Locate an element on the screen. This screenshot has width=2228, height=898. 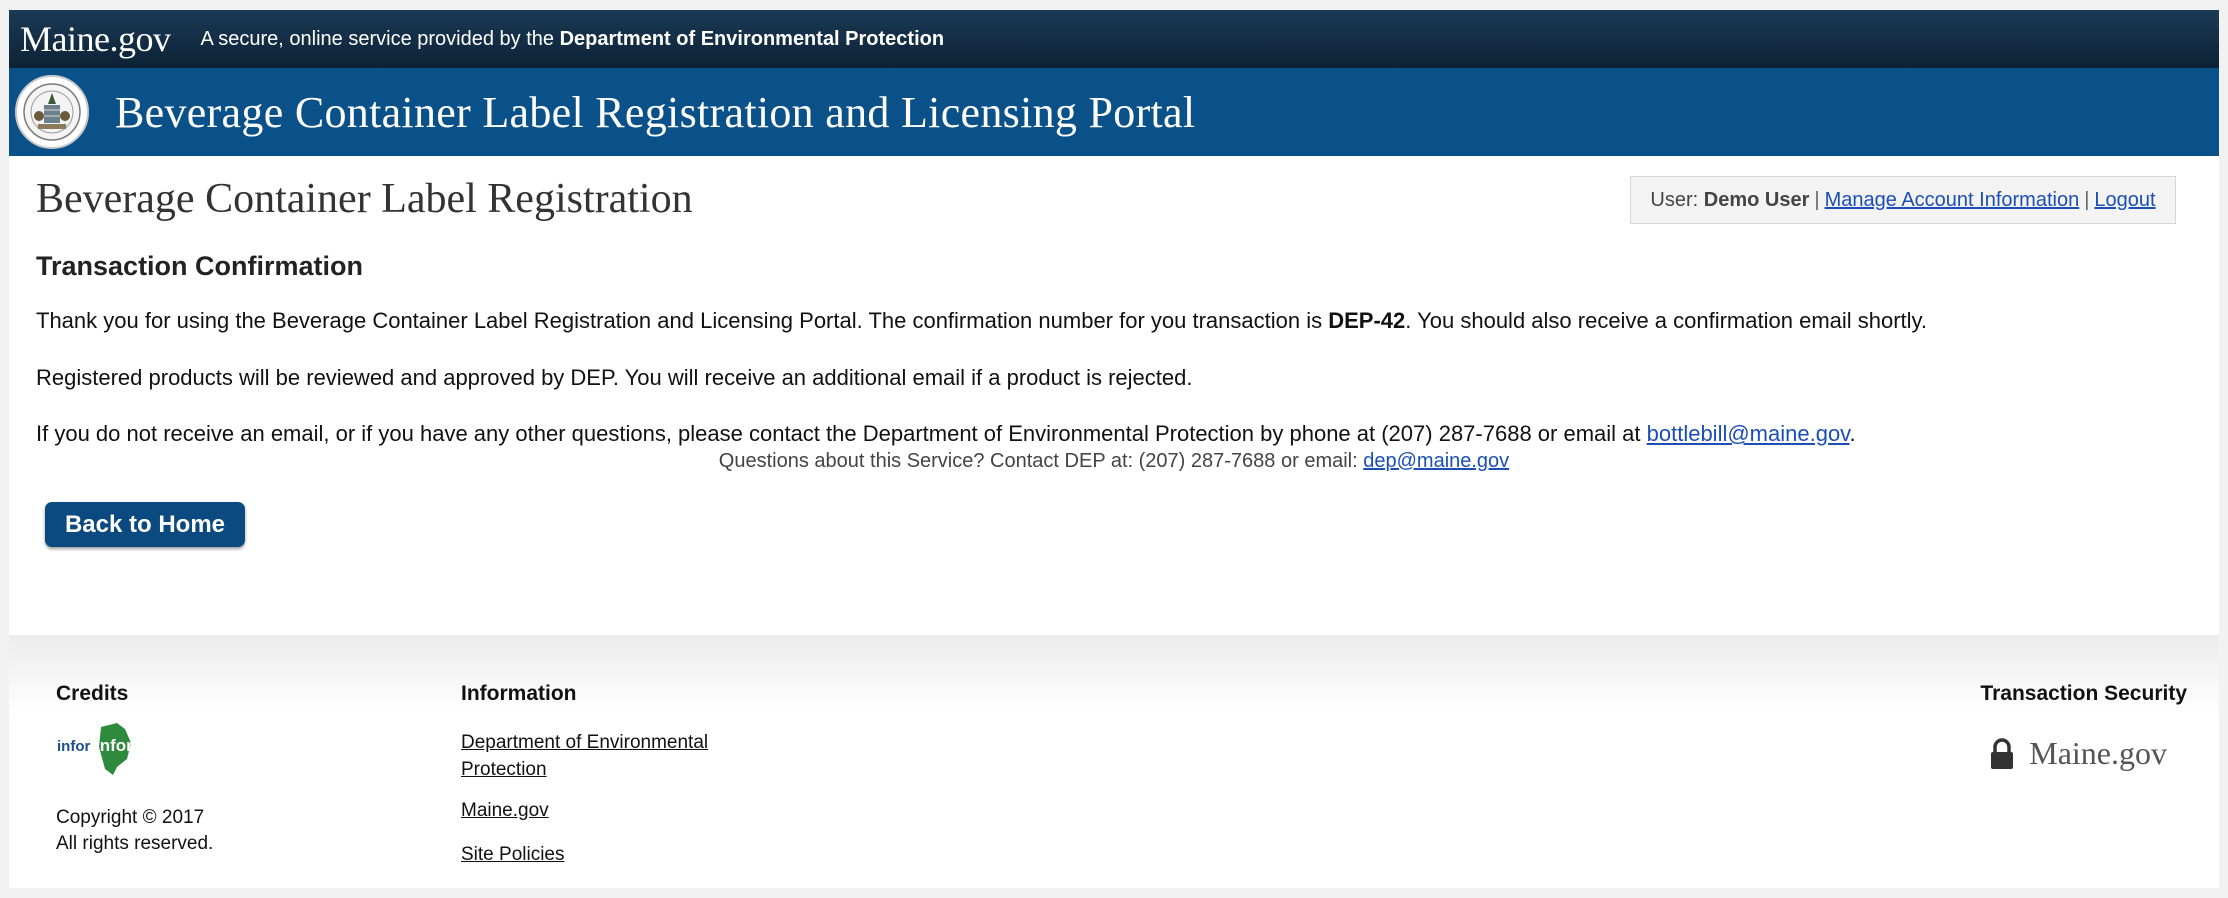
site-policies-link-block: Site Policies is located at coordinates (513, 855).